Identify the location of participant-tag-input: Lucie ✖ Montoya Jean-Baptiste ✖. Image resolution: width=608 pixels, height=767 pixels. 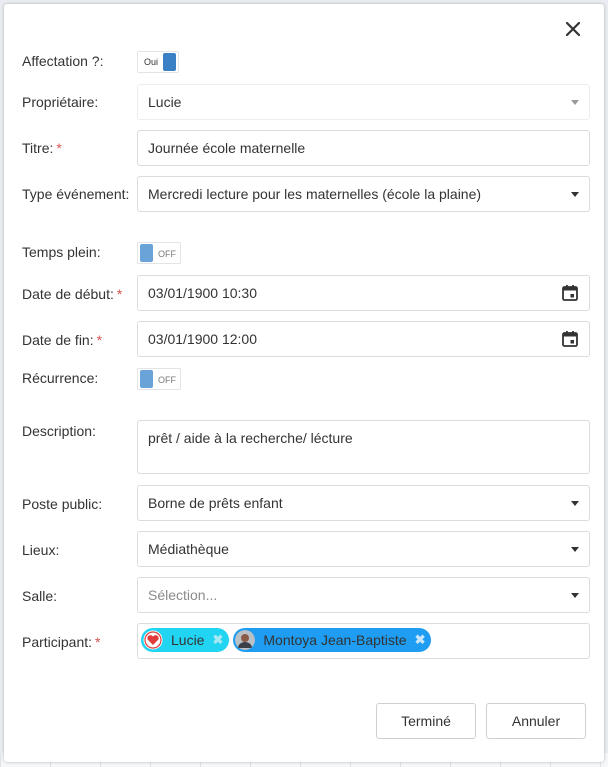
(363, 641).